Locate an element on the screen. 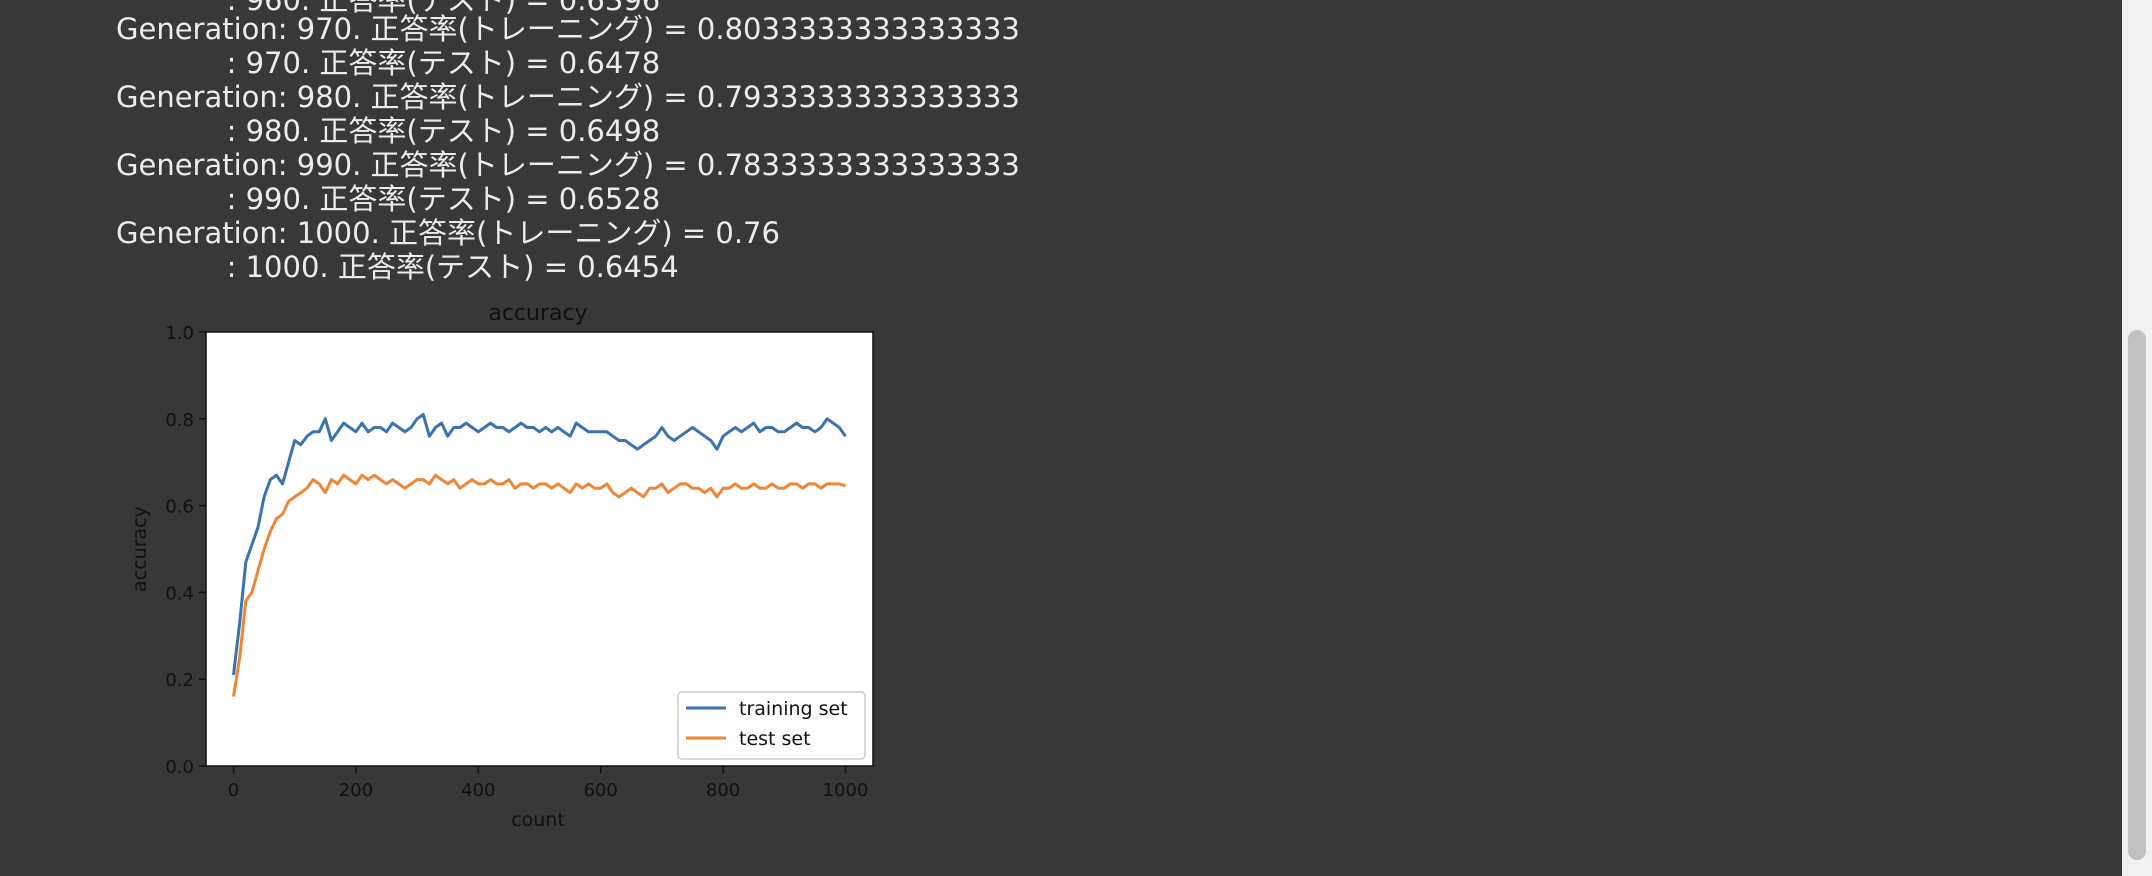 This screenshot has width=2152, height=876. x-tick-label: 200 is located at coordinates (356, 790).